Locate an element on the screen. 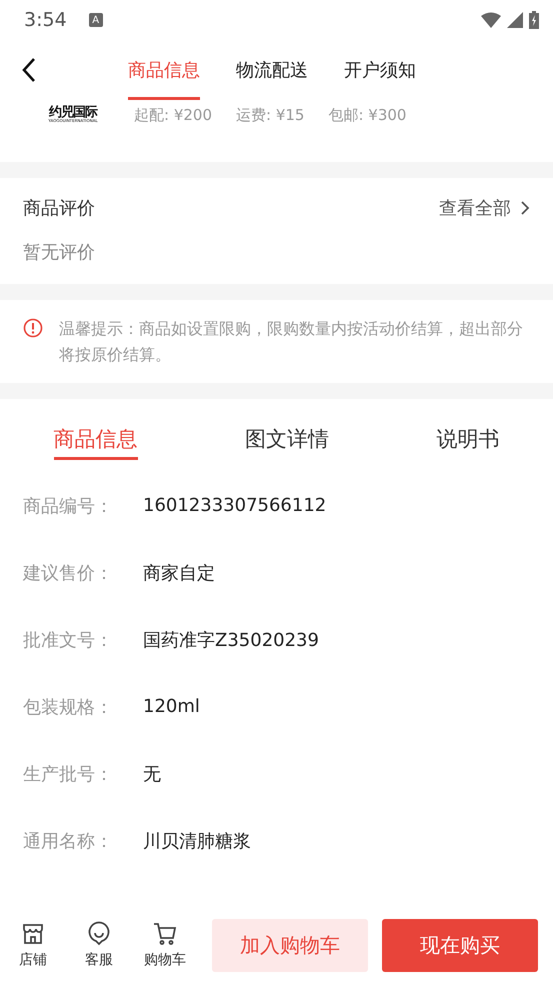 The height and width of the screenshot is (984, 553). detail-tab: 图文详情 is located at coordinates (286, 442).